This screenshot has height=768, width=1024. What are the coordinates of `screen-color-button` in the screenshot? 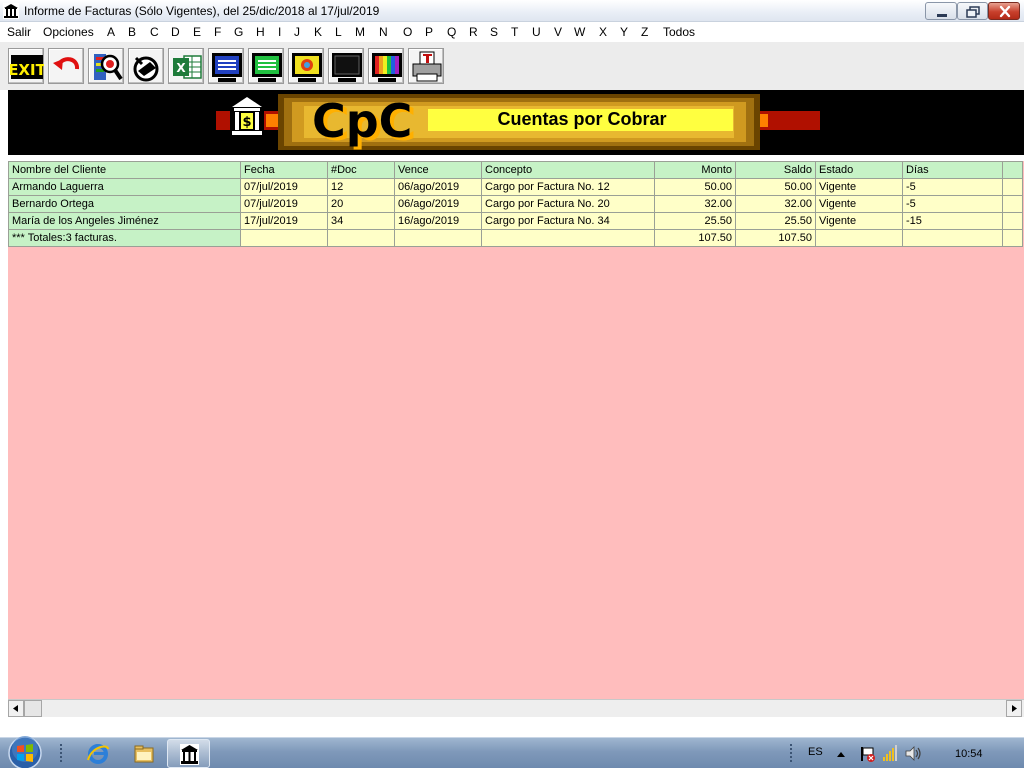 It's located at (386, 66).